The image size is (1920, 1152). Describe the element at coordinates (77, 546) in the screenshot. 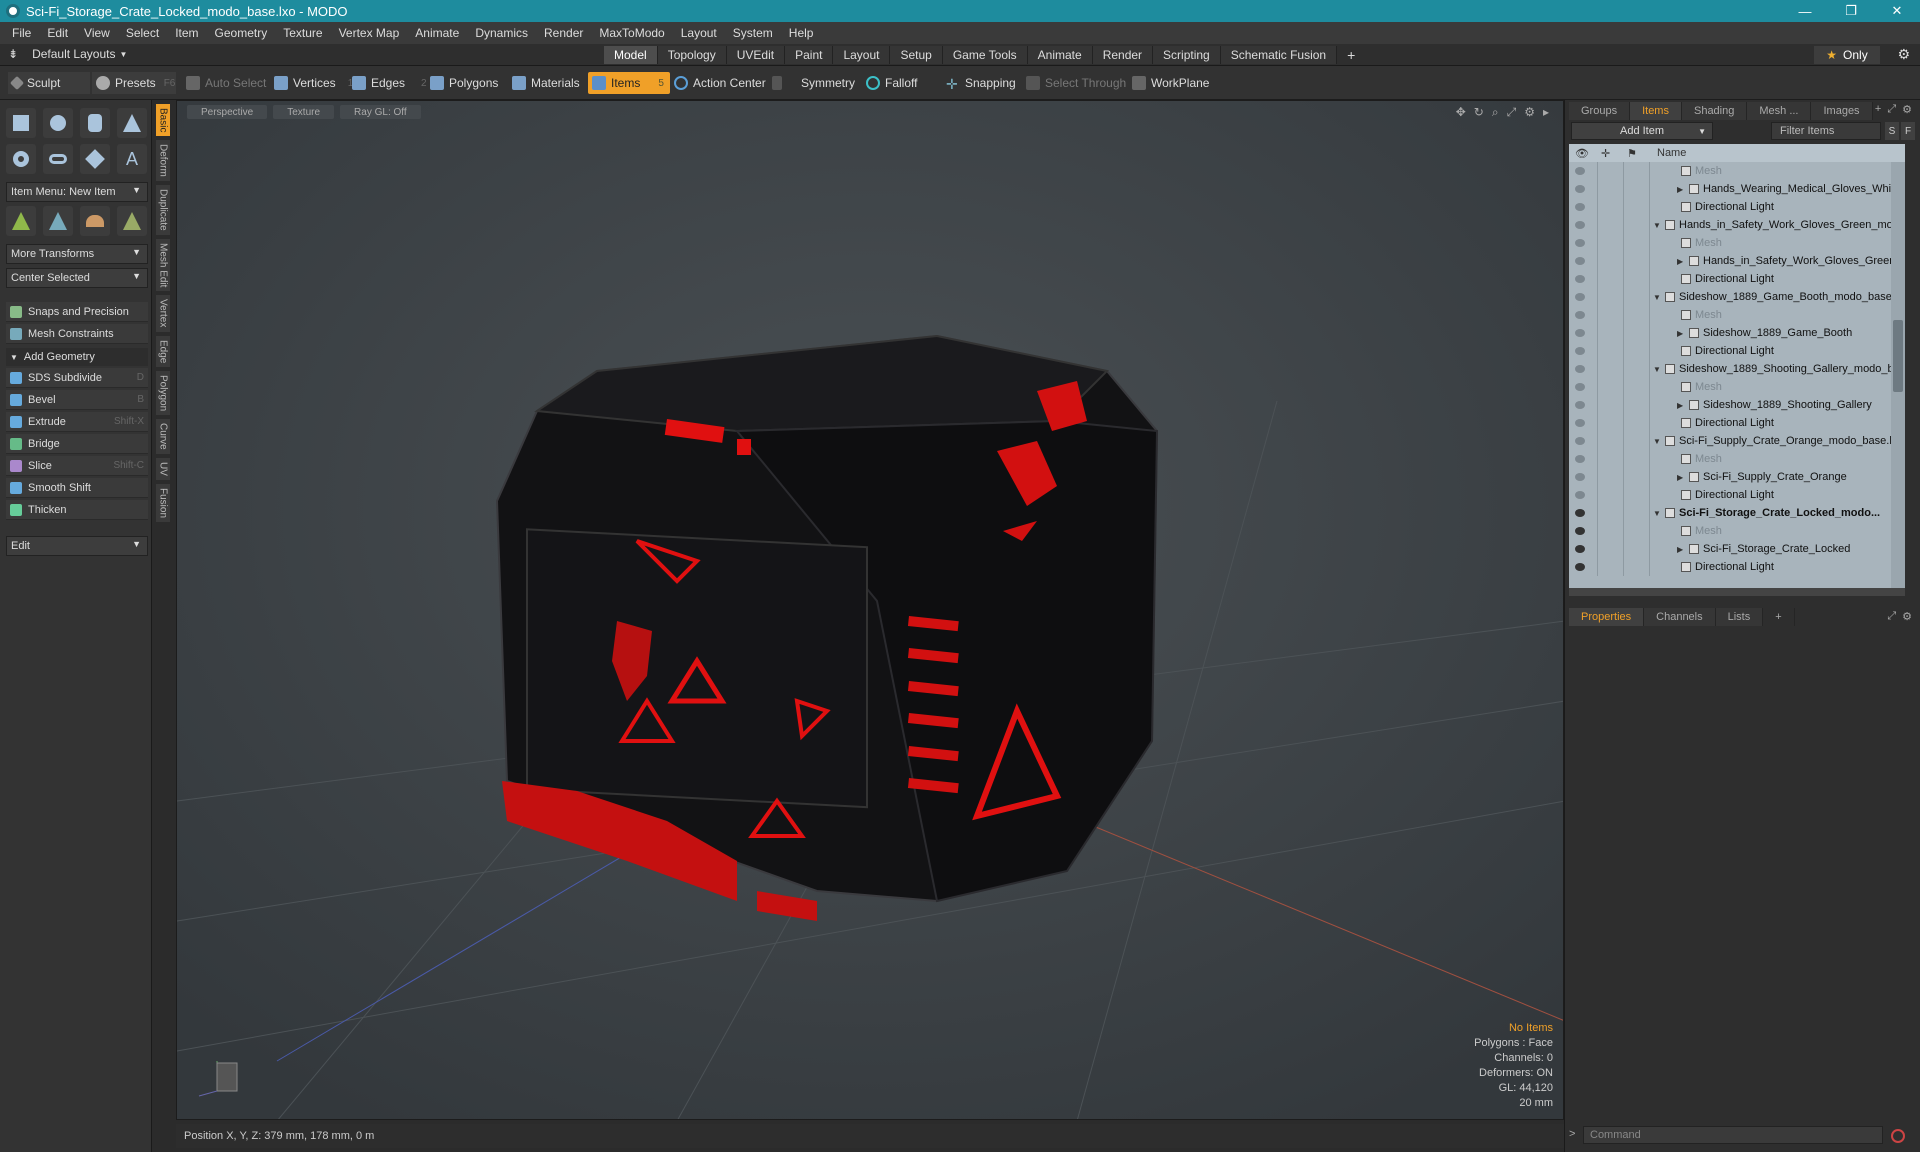

I see `edit-dropdown: Edit ▼` at that location.